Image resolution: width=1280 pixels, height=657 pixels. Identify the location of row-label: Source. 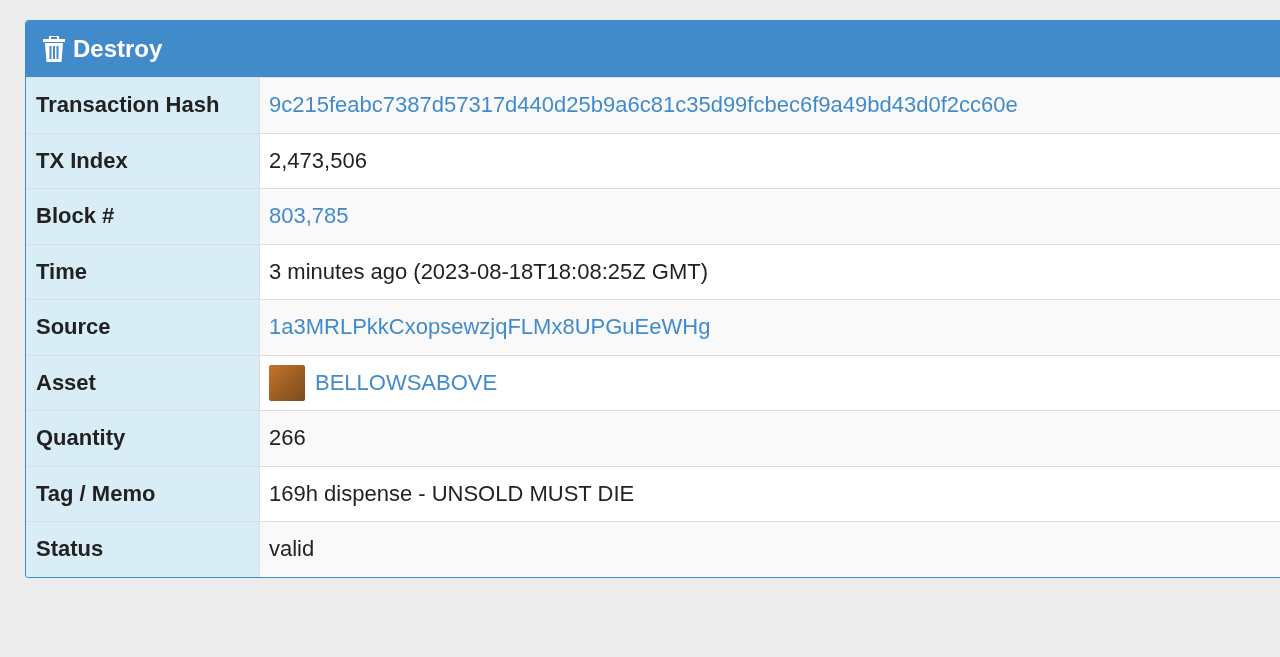
(143, 327).